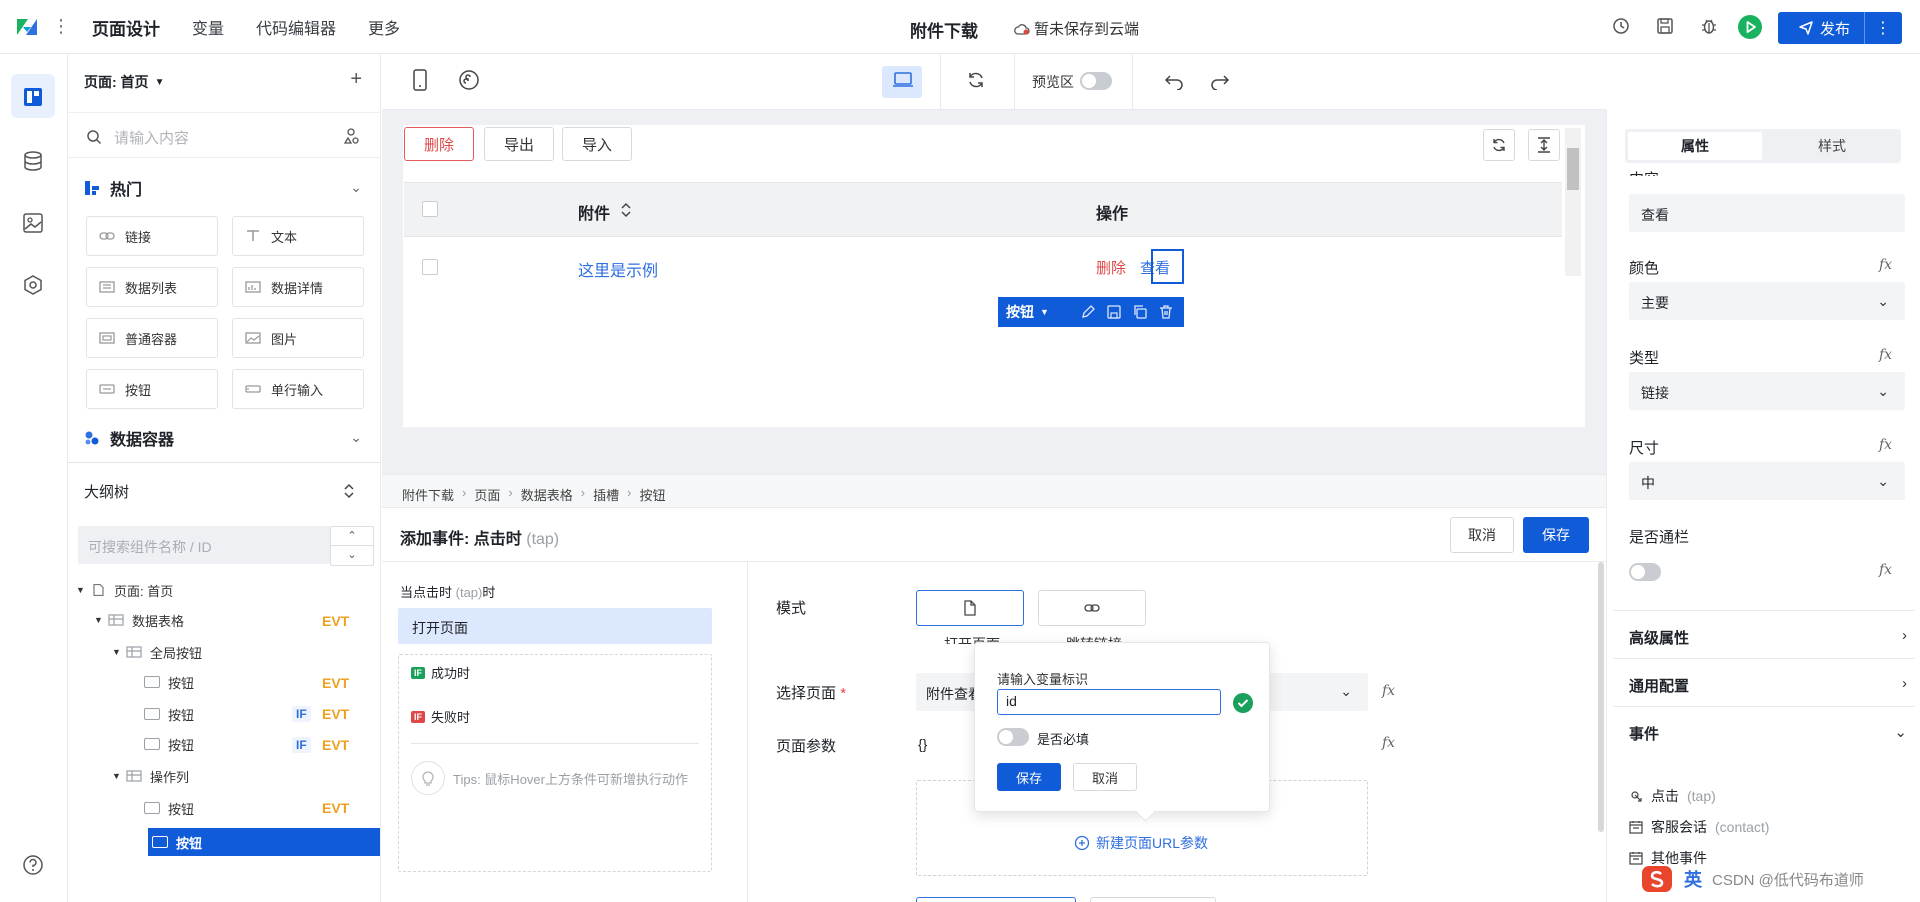 This screenshot has height=902, width=1920. Describe the element at coordinates (1033, 312) in the screenshot. I see `component-type-selector: 按钮 ▼` at that location.